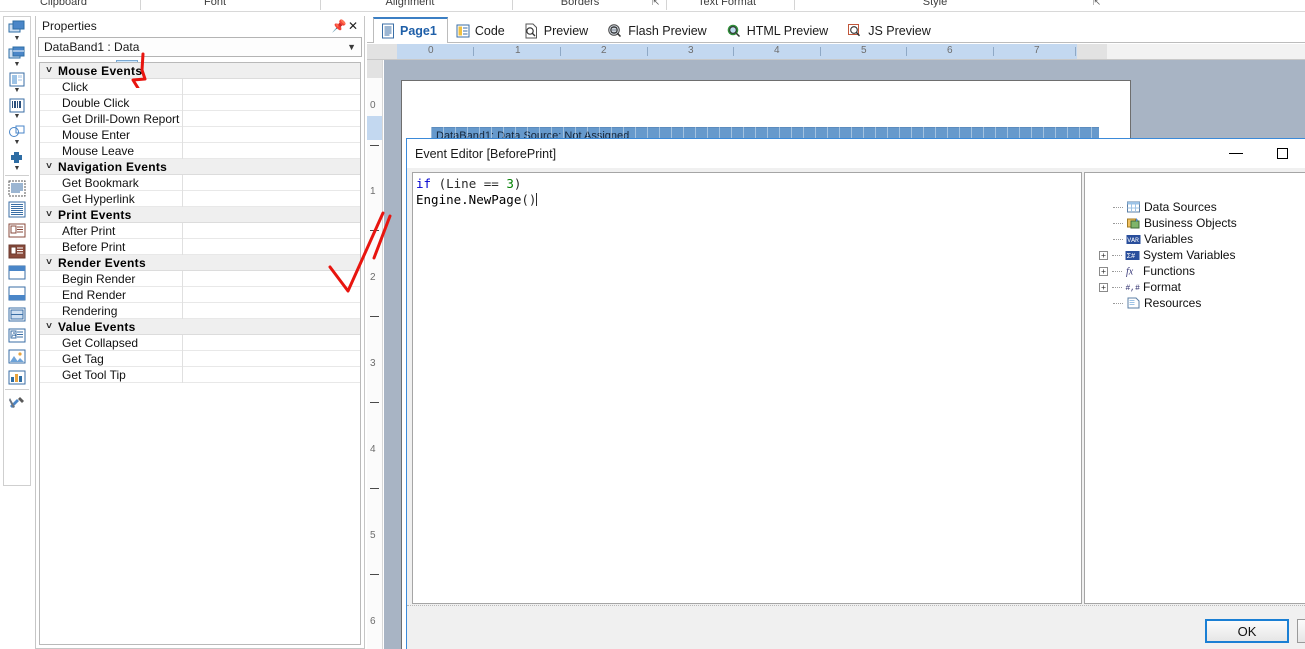 The image size is (1305, 649). What do you see at coordinates (529, 199) in the screenshot?
I see `code-text: ()` at bounding box center [529, 199].